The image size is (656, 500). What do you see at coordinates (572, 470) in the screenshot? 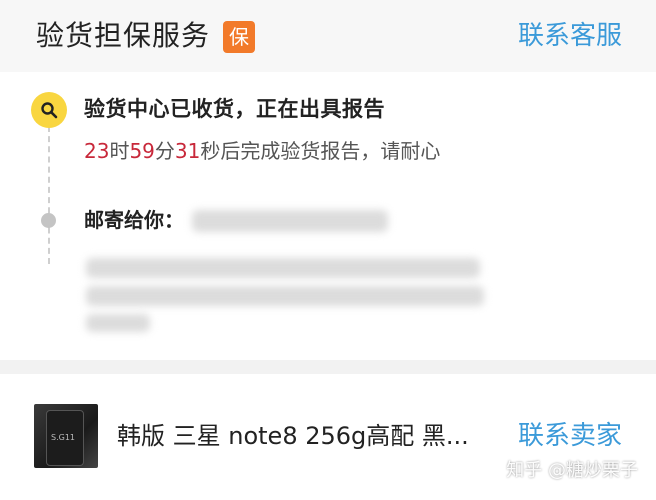
I see `watermark-text: 知乎 @糖炒栗子` at bounding box center [572, 470].